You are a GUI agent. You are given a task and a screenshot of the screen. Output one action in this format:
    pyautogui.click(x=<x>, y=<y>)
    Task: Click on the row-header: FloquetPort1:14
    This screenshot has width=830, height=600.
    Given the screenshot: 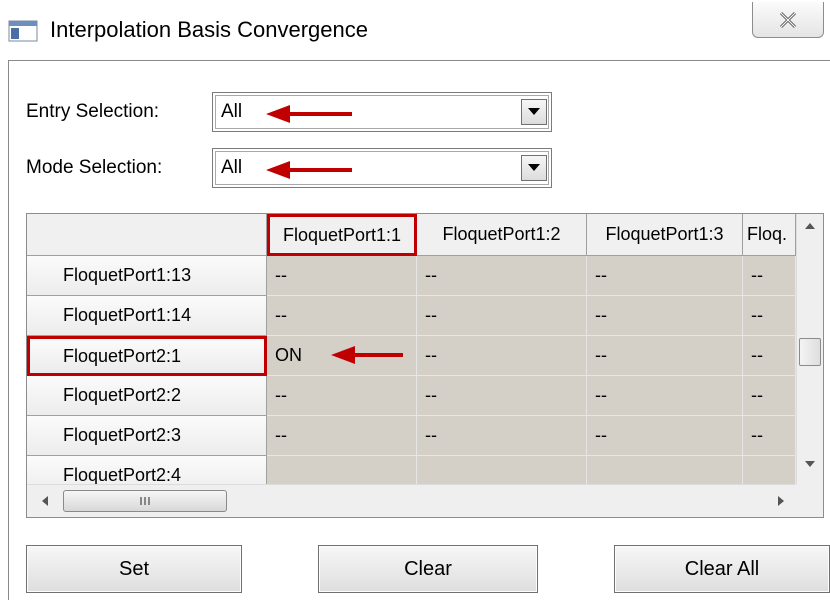 What is the action you would take?
    pyautogui.click(x=147, y=316)
    